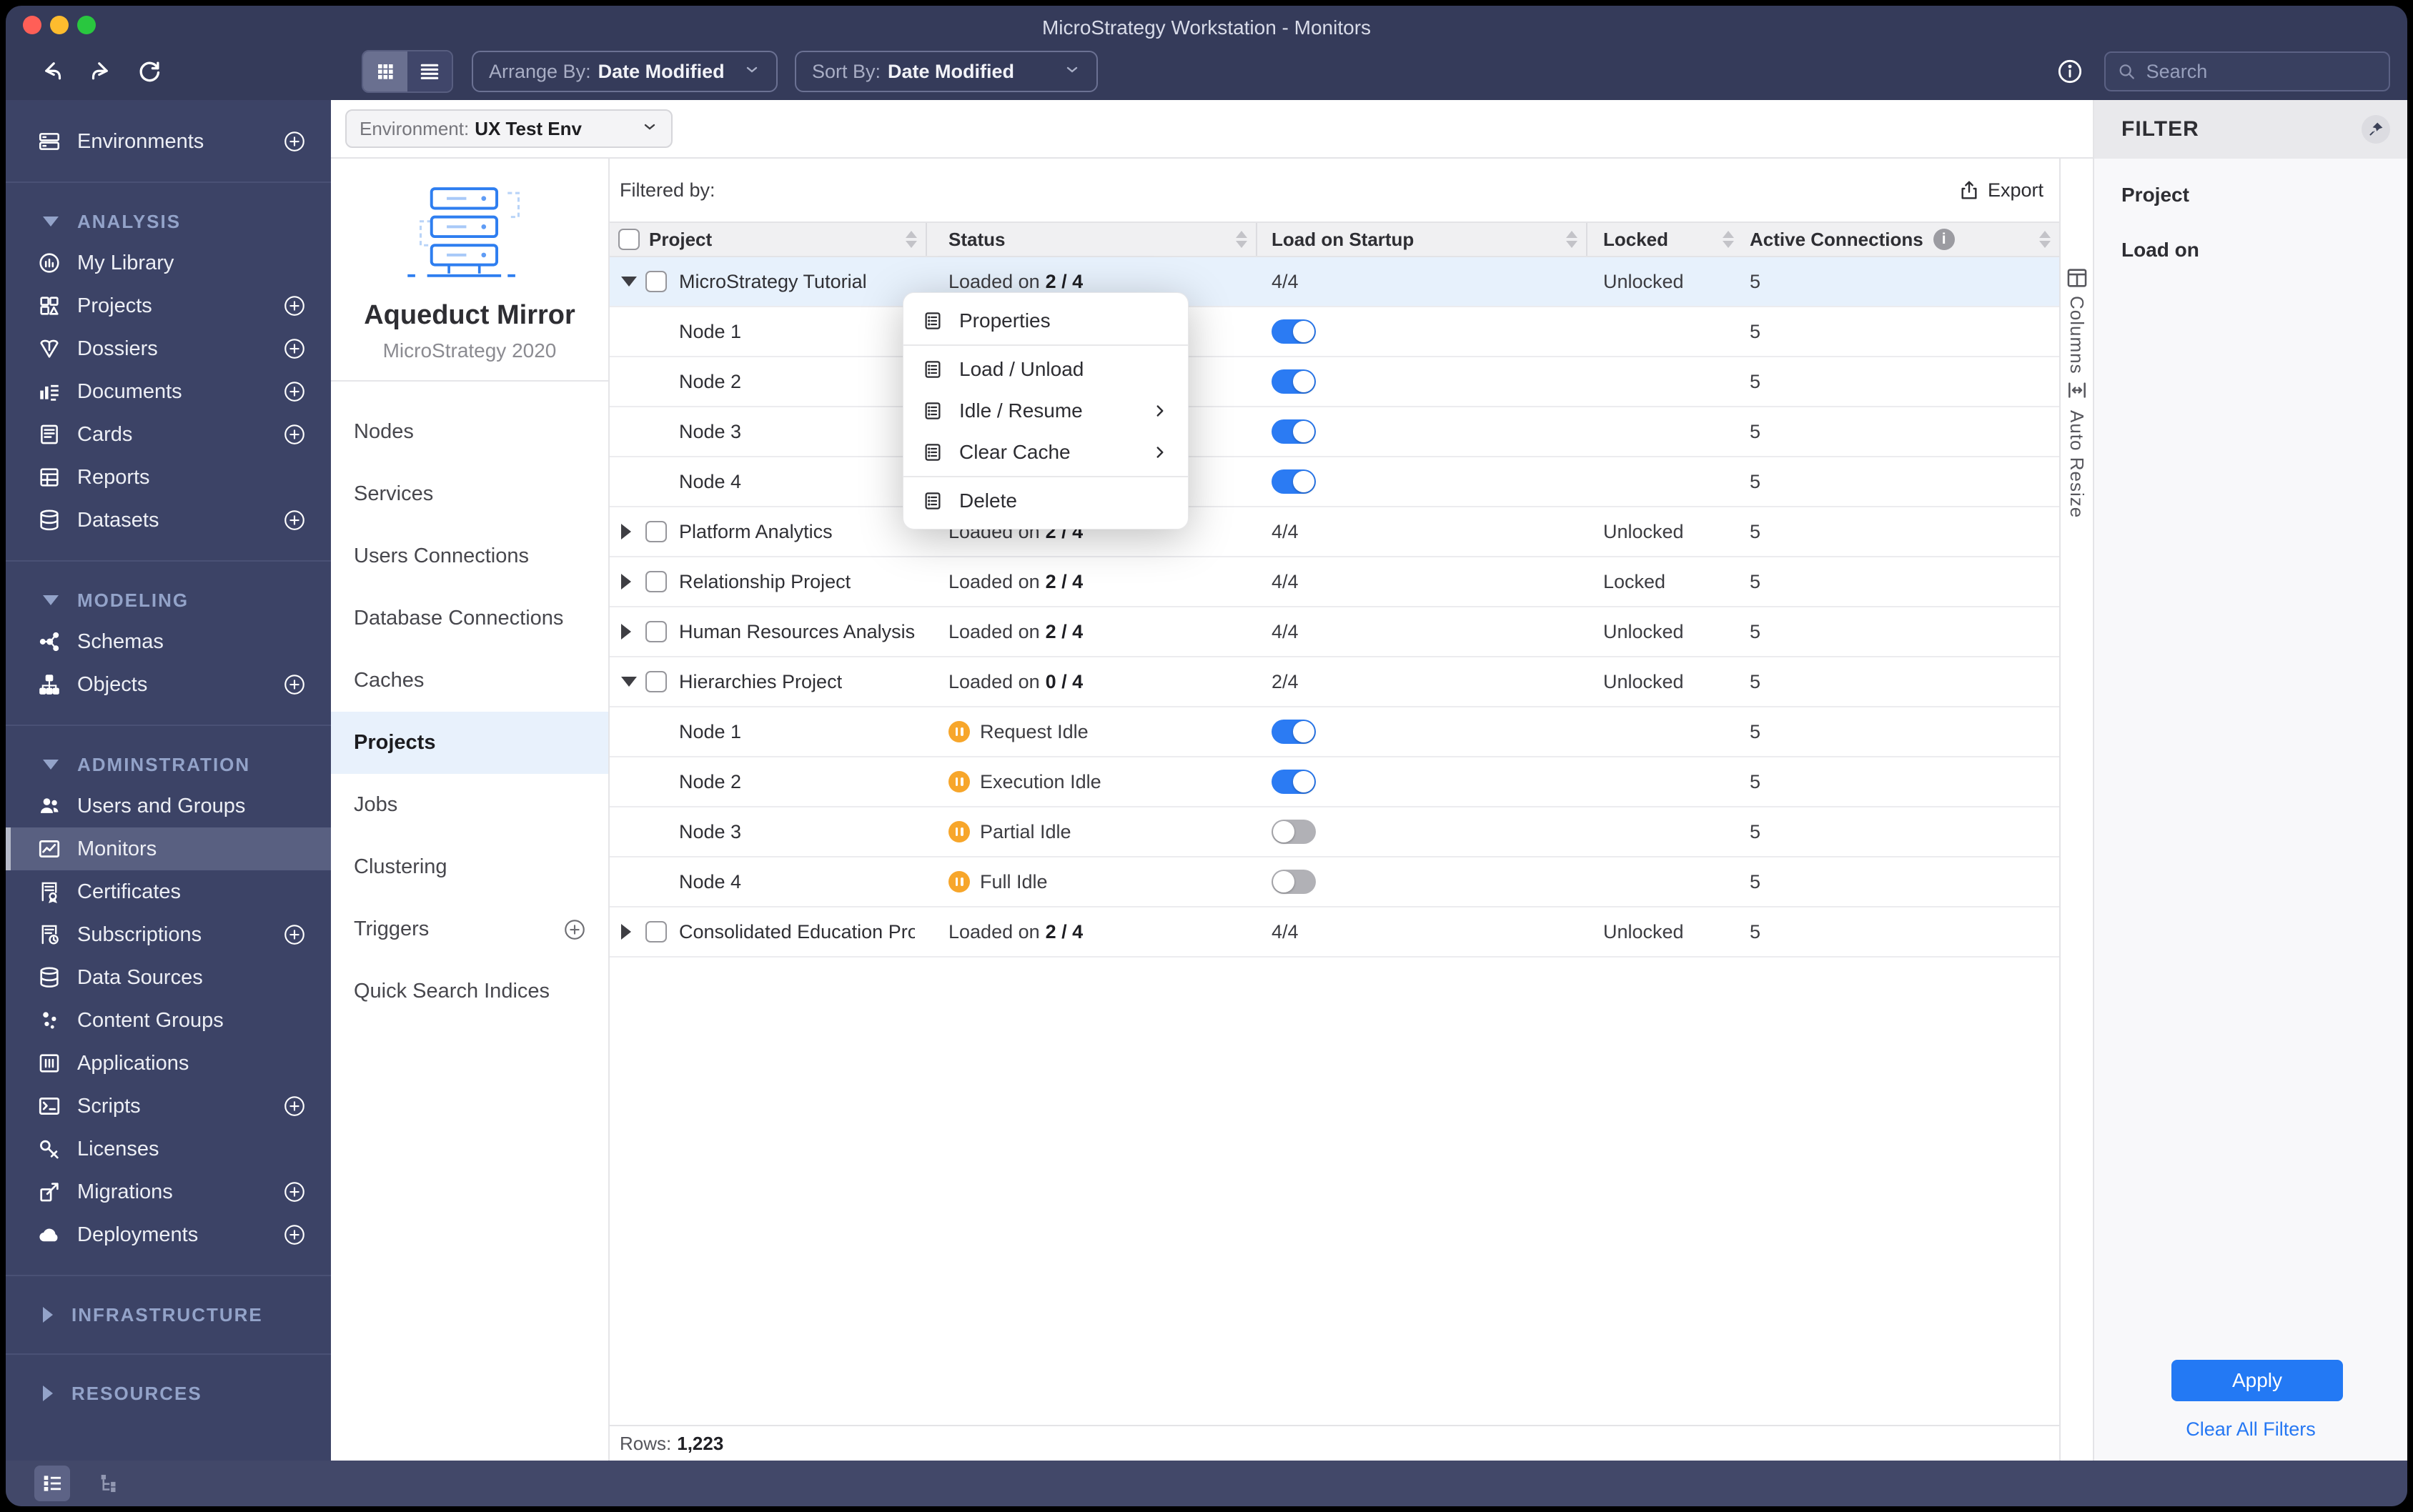  What do you see at coordinates (2250, 250) in the screenshot?
I see `filter-field-load-on: Load on` at bounding box center [2250, 250].